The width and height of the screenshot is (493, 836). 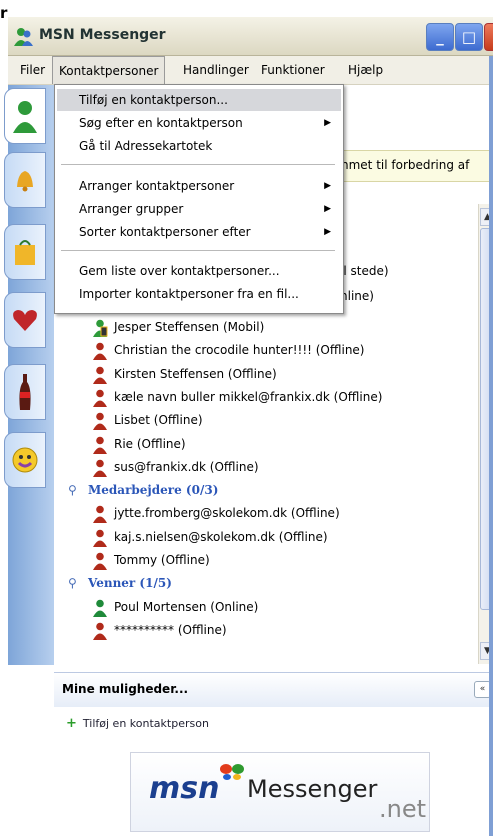 I want to click on menu-item-arrange-groups: Arranger grupper ▶, so click(x=199, y=209).